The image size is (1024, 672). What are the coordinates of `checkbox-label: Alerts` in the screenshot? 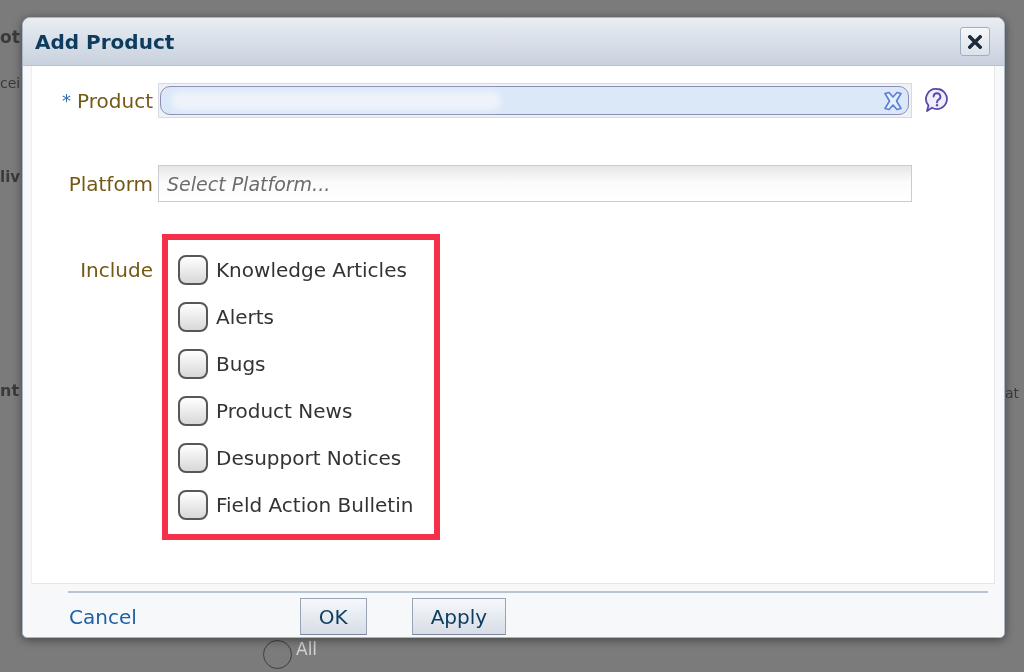 It's located at (245, 316).